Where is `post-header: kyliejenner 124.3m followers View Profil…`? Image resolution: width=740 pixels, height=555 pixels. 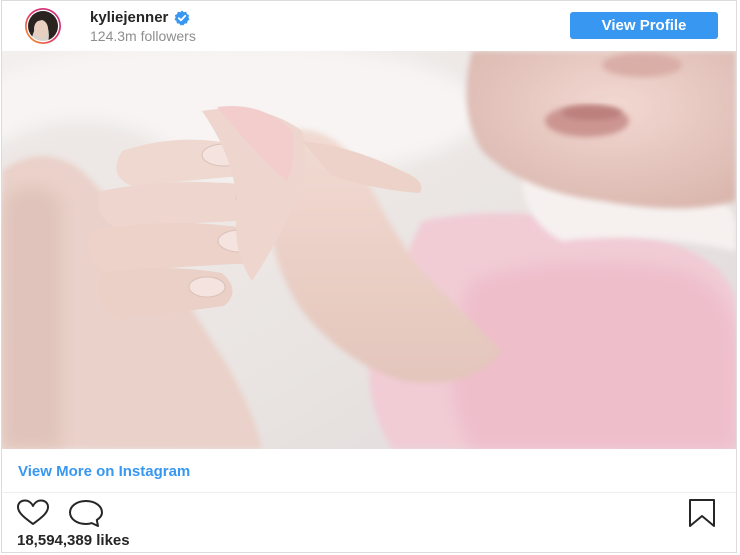
post-header: kyliejenner 124.3m followers View Profil… is located at coordinates (369, 26).